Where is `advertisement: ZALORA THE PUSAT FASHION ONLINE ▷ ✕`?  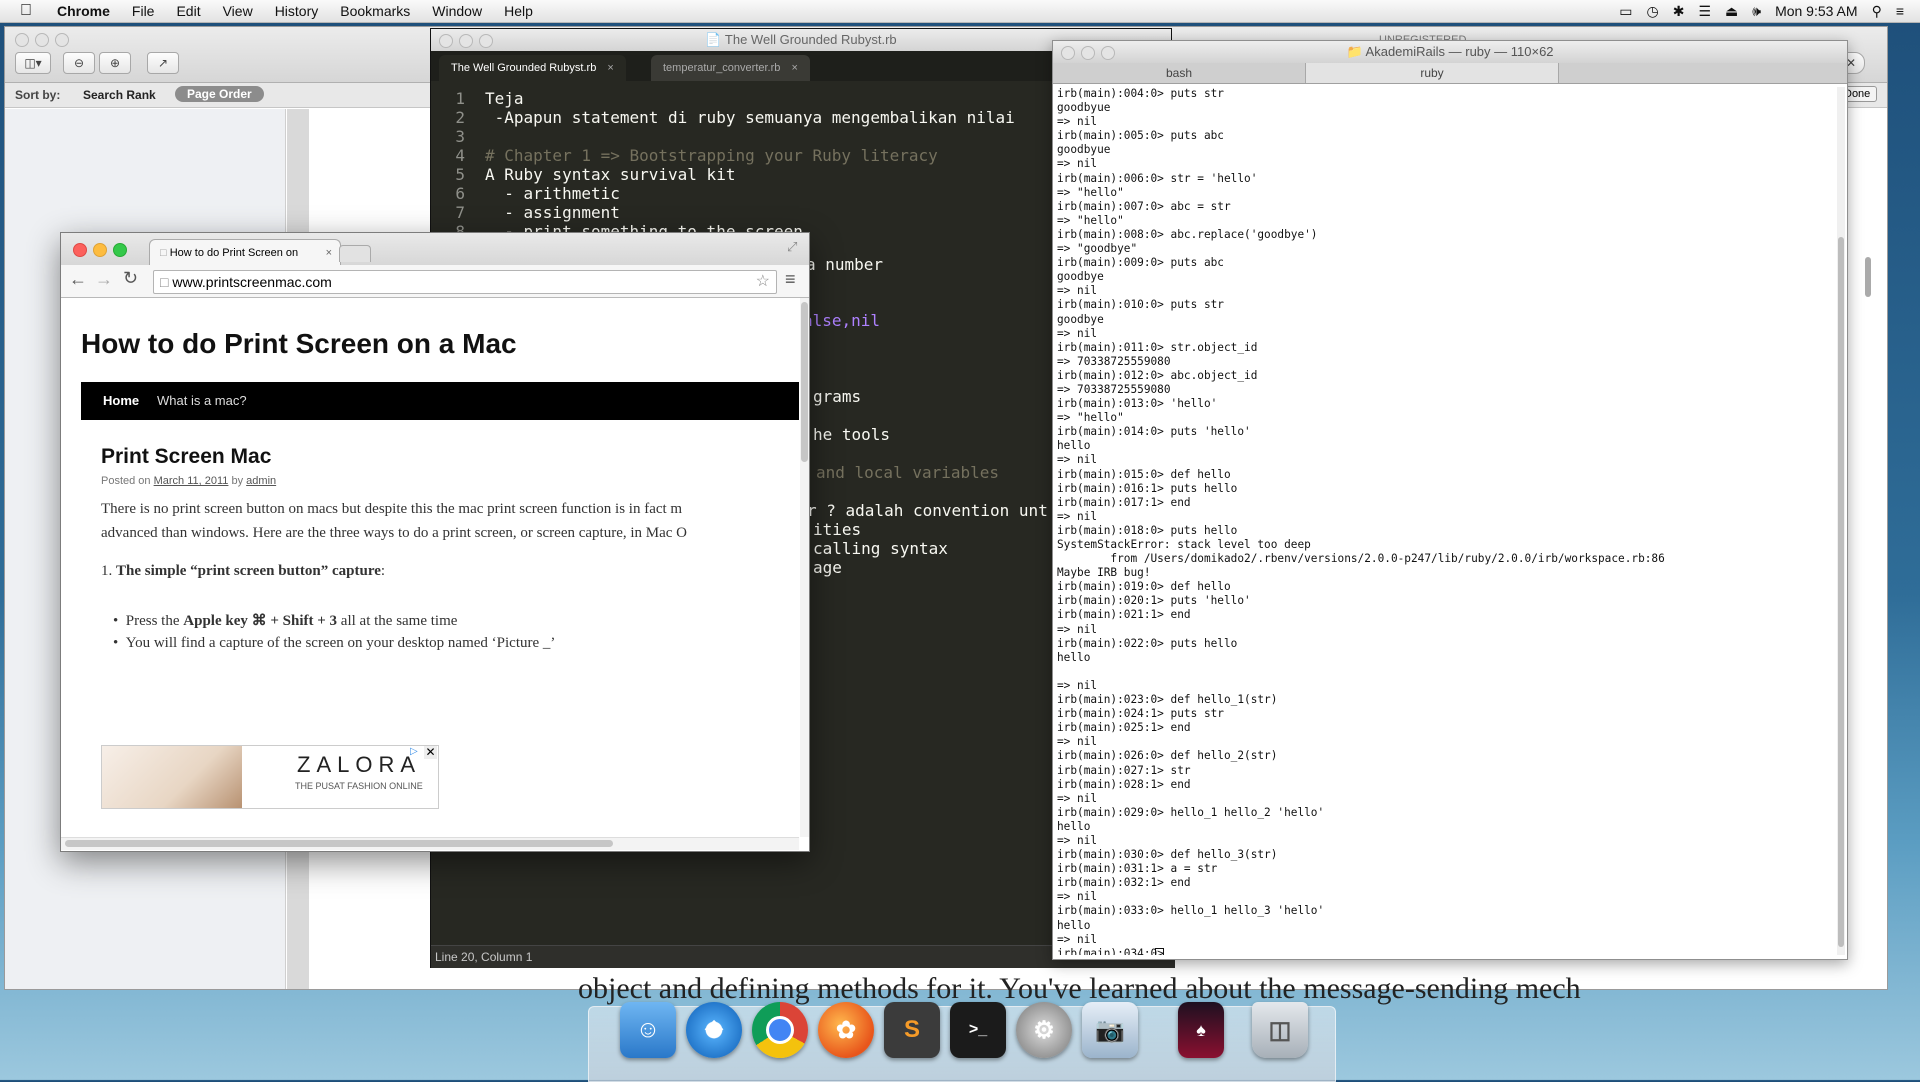
advertisement: ZALORA THE PUSAT FASHION ONLINE ▷ ✕ is located at coordinates (270, 777).